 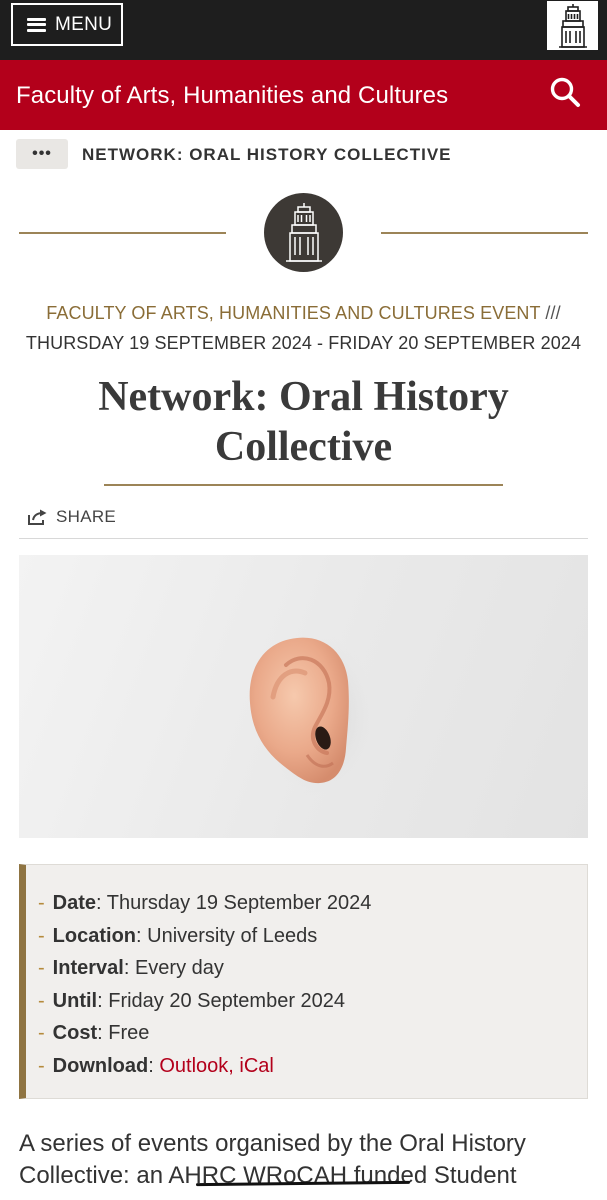 I want to click on divider-right, so click(x=484, y=233).